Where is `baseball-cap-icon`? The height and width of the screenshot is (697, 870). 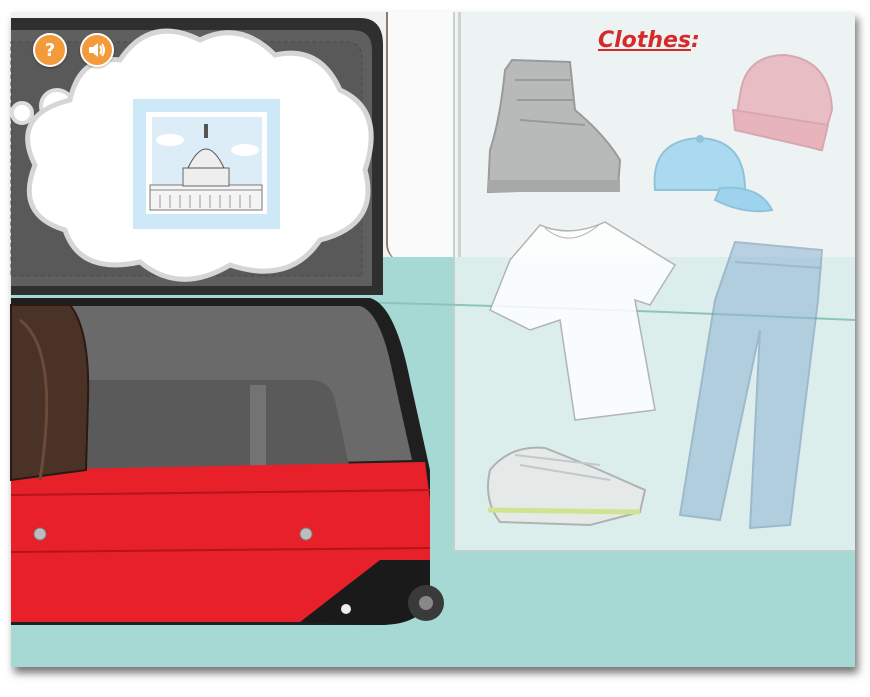
baseball-cap-icon is located at coordinates (713, 174).